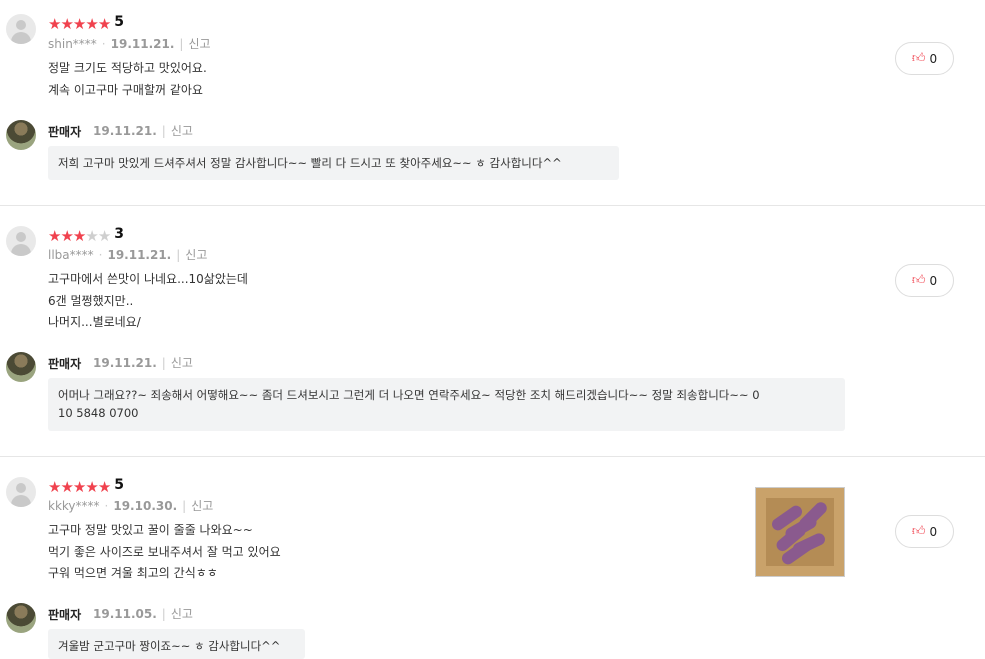  I want to click on review-line: 먹기 좋은 사이즈로 보내주셔서 잘 먹고 있어요, so click(164, 551).